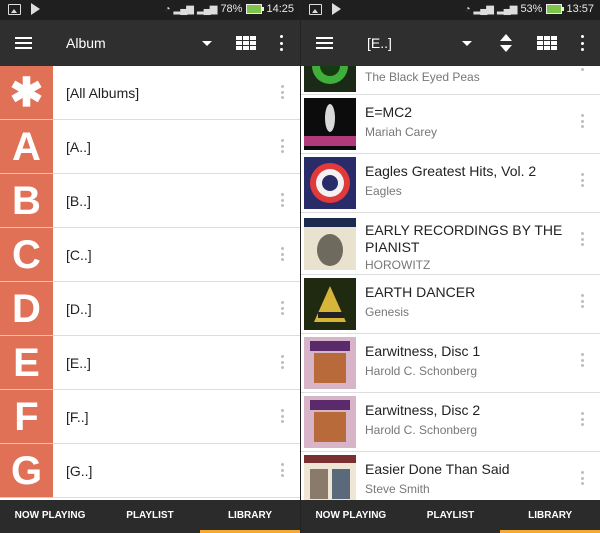  I want to click on letter-row-f: F [F..], so click(150, 417).